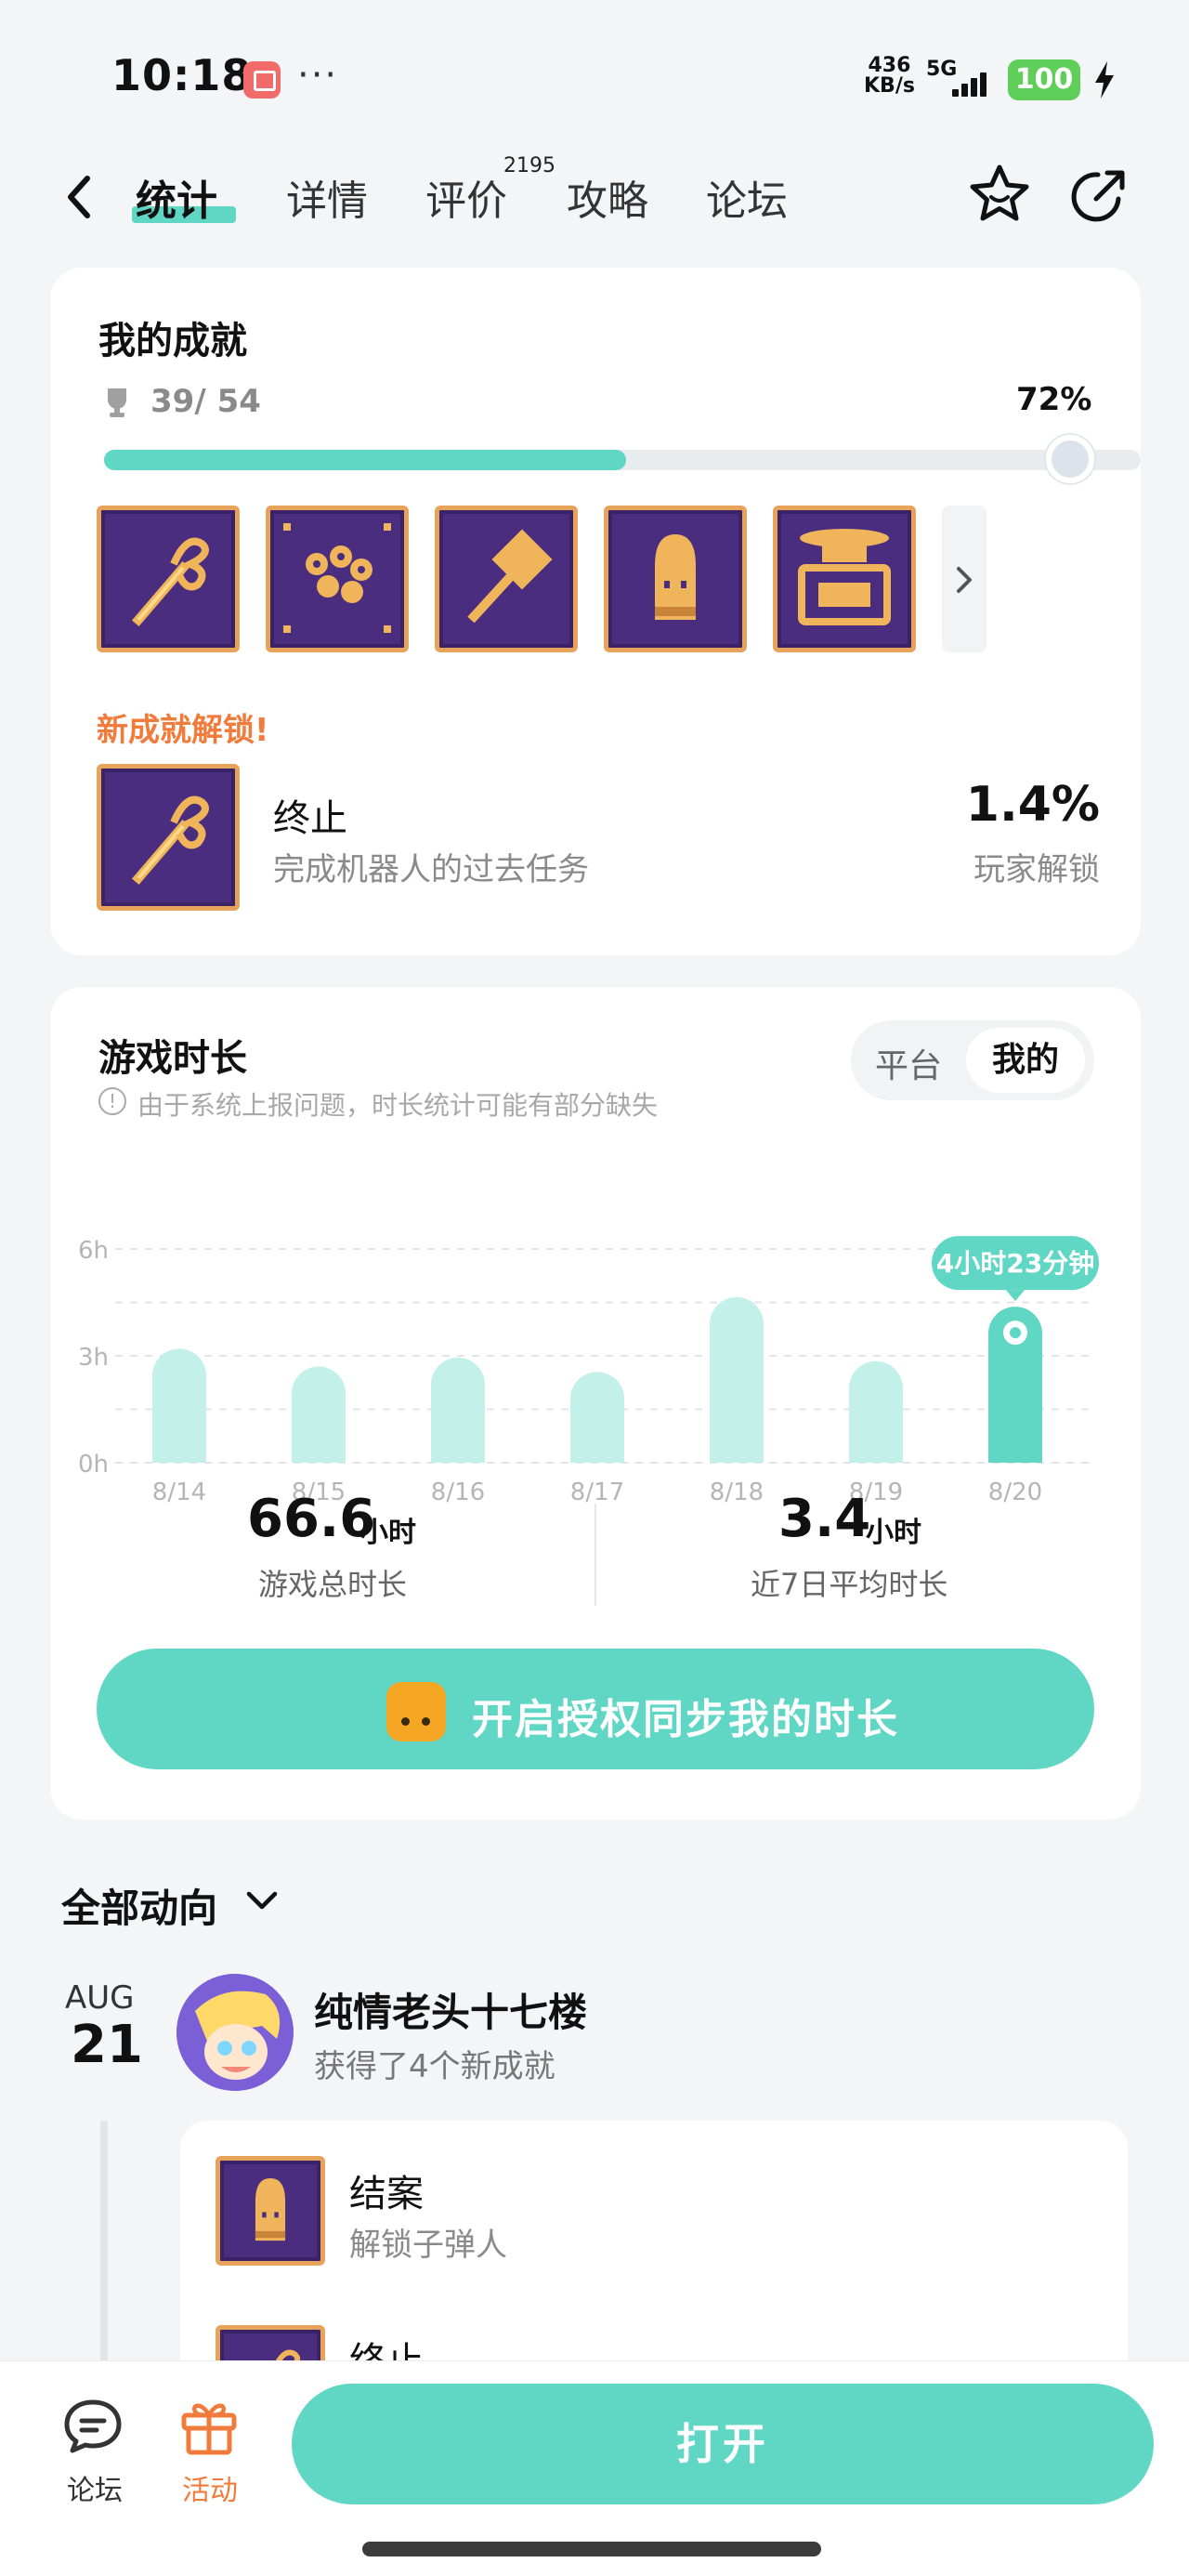 This screenshot has height=2576, width=1189. What do you see at coordinates (1098, 196) in the screenshot?
I see `share-icon` at bounding box center [1098, 196].